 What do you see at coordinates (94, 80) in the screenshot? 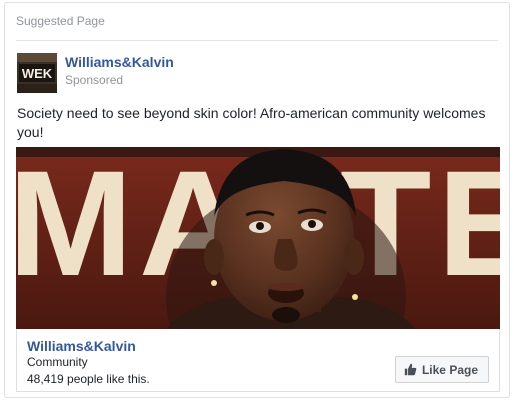
I see `sponsored-label: Sponsored` at bounding box center [94, 80].